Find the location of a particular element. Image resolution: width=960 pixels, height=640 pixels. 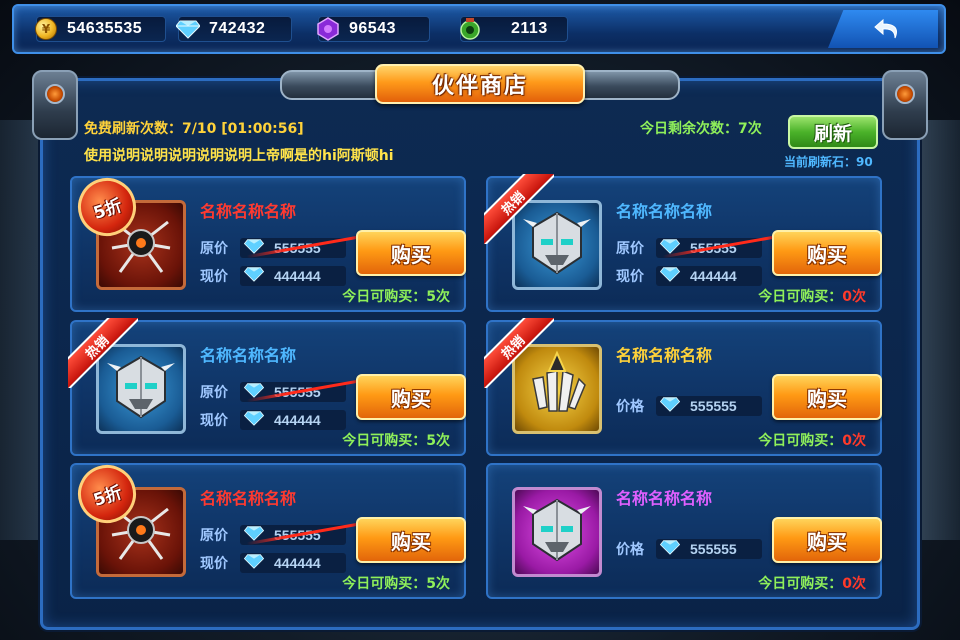

gold-coin-icon: ¥ is located at coordinates (46, 29).